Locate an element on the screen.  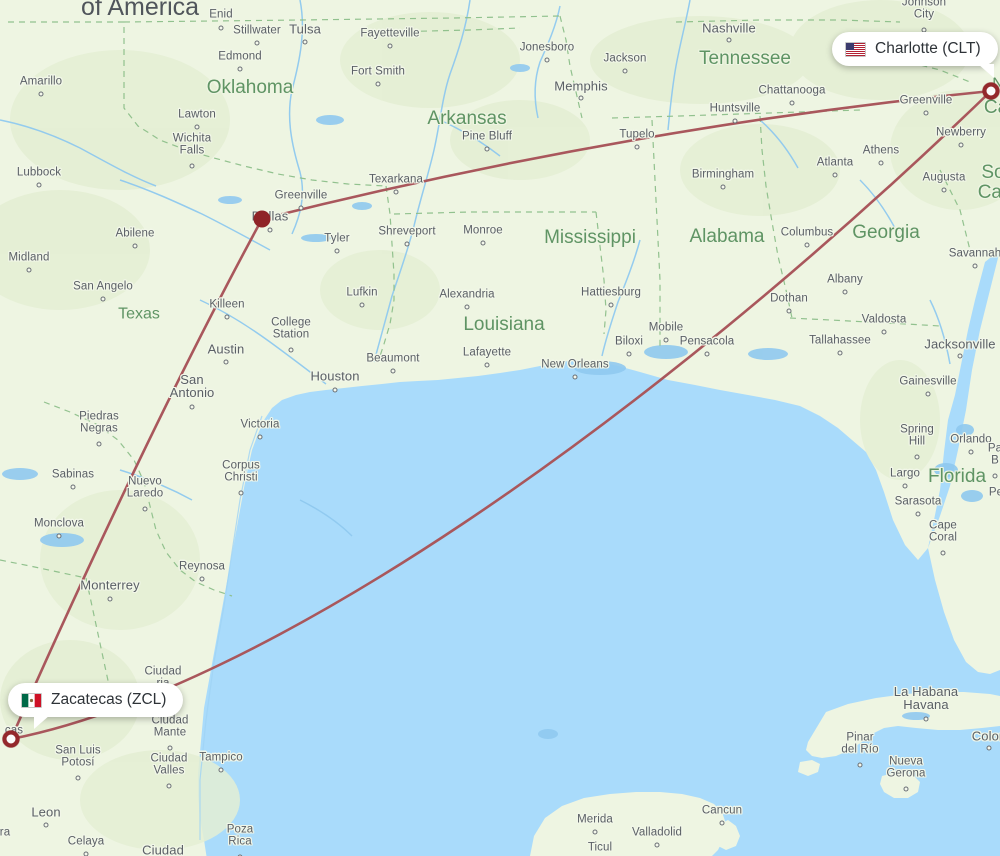
us-flag-icon is located at coordinates (855, 49).